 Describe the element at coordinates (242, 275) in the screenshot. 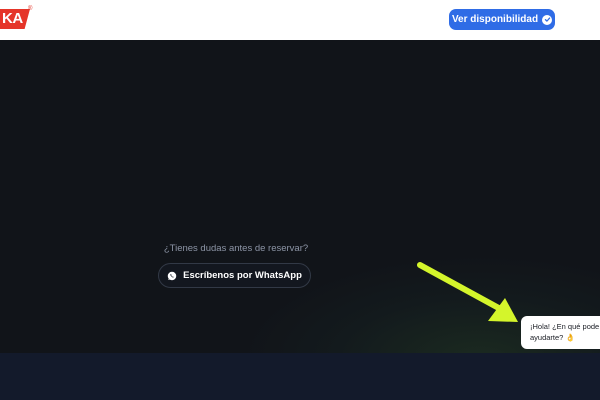

I see `whatsapp-button-label: Escríbenos por WhatsApp` at that location.